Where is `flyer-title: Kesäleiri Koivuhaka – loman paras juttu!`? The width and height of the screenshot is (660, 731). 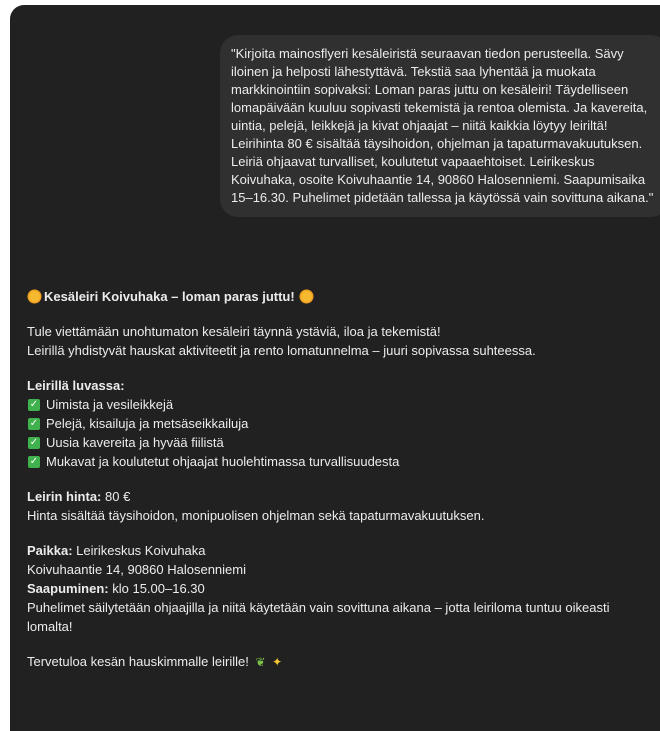 flyer-title: Kesäleiri Koivuhaka – loman paras juttu! is located at coordinates (332, 296).